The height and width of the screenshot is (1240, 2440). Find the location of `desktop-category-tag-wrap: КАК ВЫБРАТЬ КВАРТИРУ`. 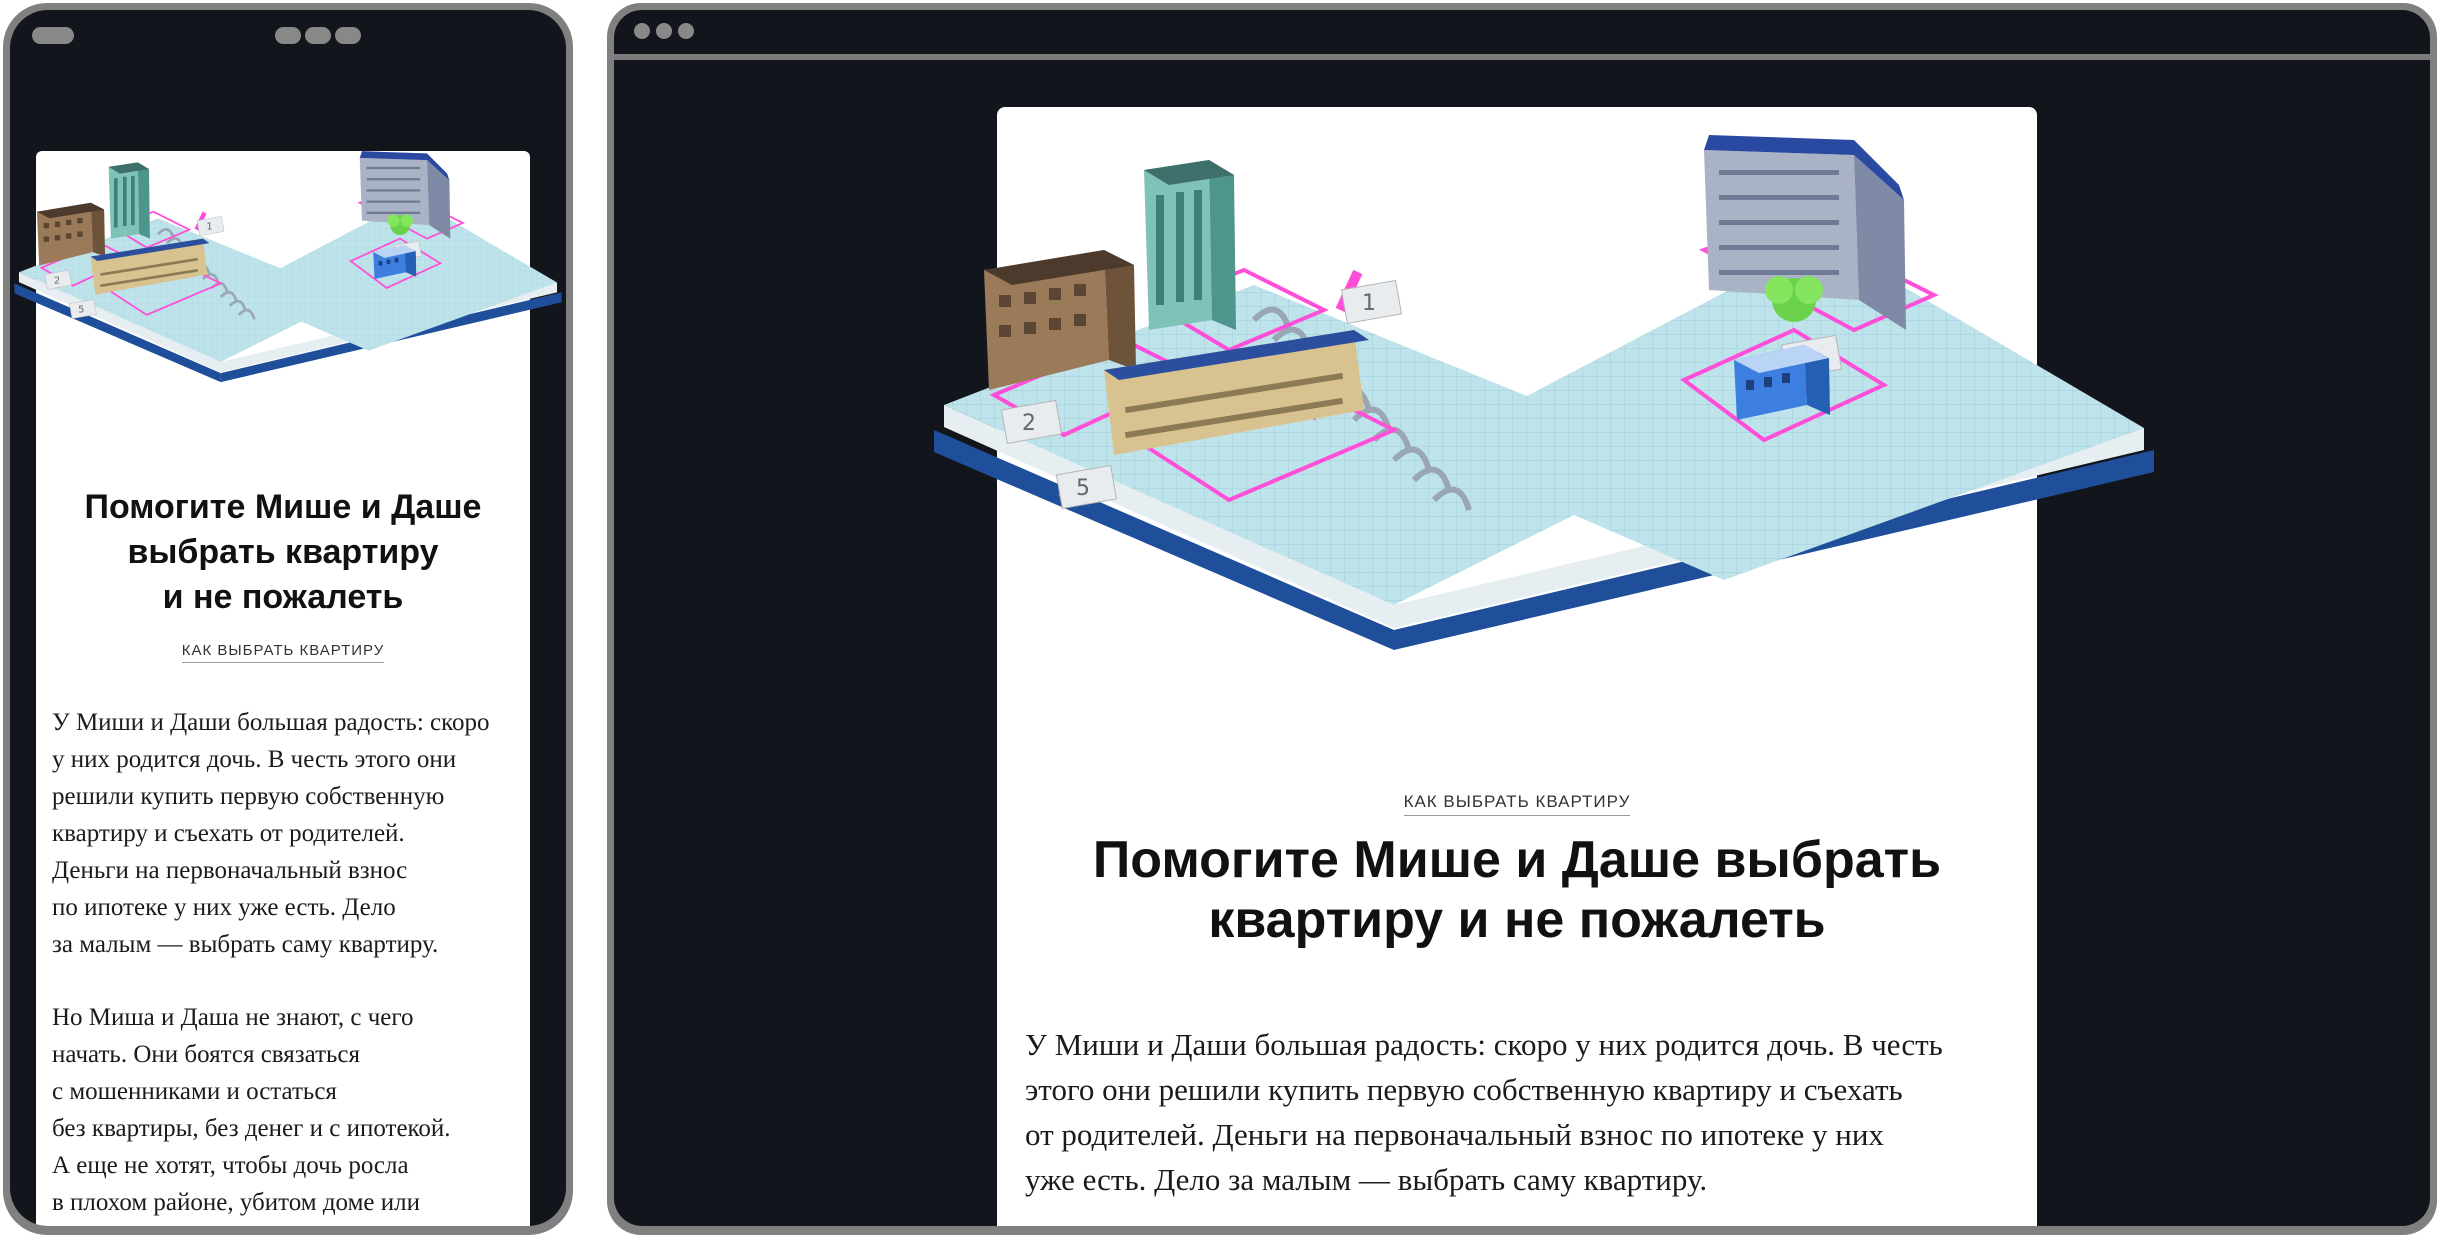

desktop-category-tag-wrap: КАК ВЫБРАТЬ КВАРТИРУ is located at coordinates (1517, 804).